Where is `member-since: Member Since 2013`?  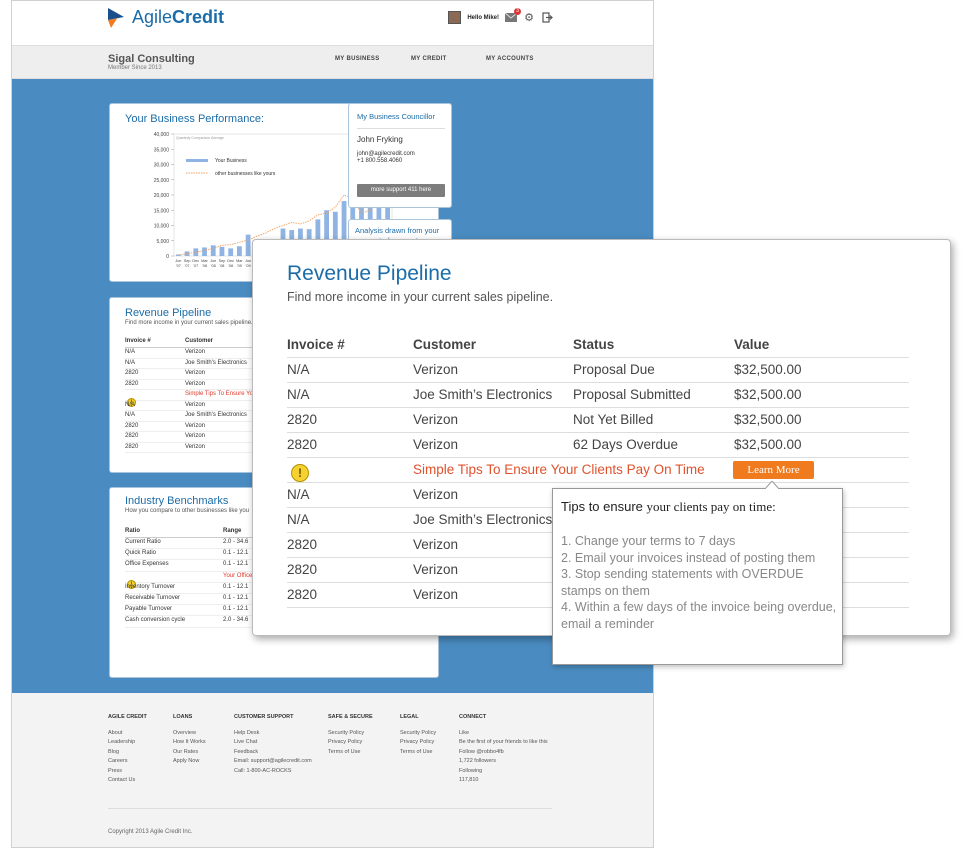
member-since: Member Since 2013 is located at coordinates (135, 68).